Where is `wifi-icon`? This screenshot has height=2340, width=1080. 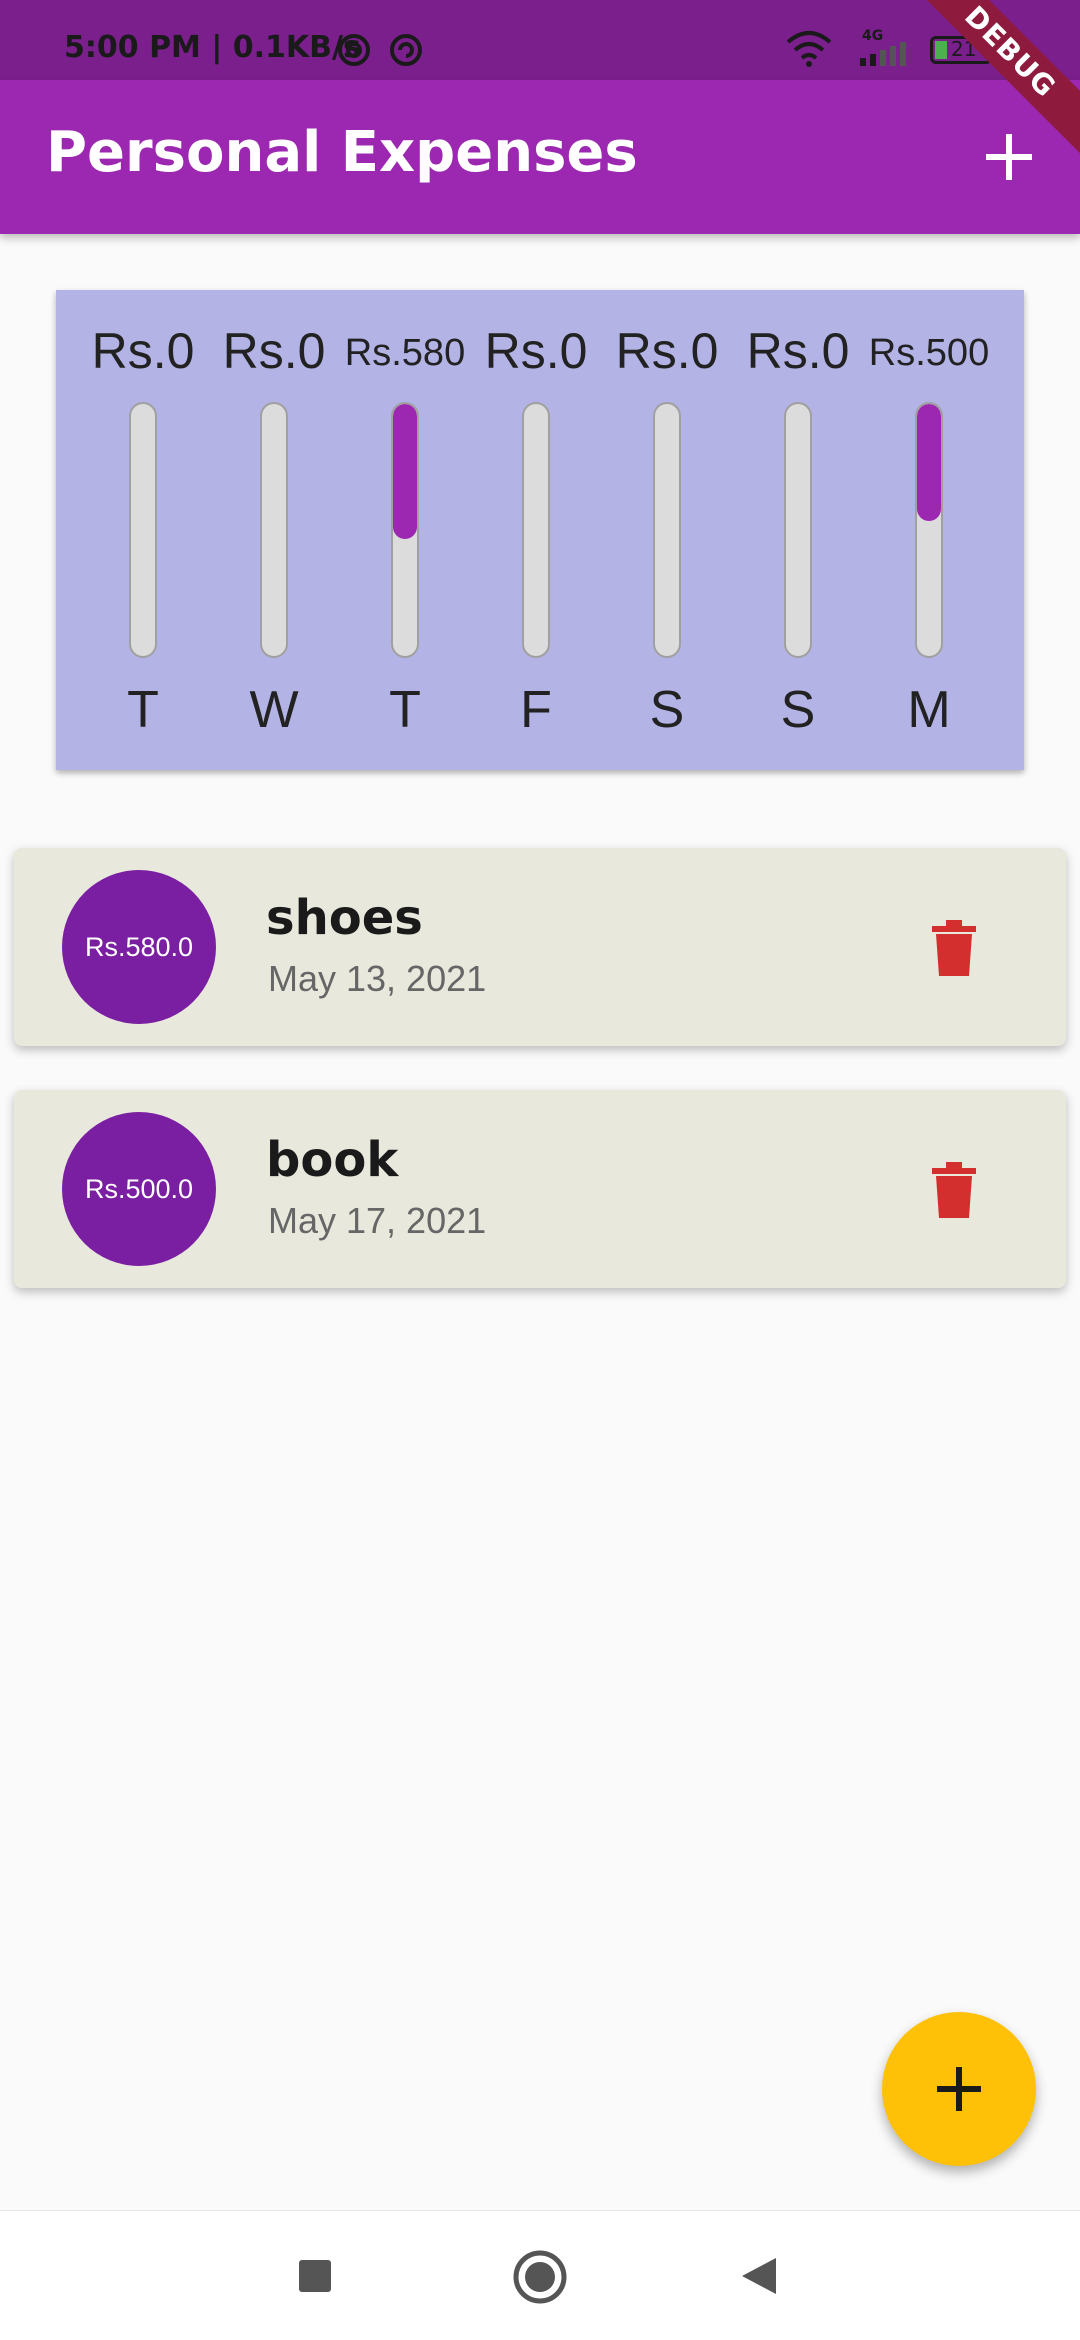 wifi-icon is located at coordinates (809, 49).